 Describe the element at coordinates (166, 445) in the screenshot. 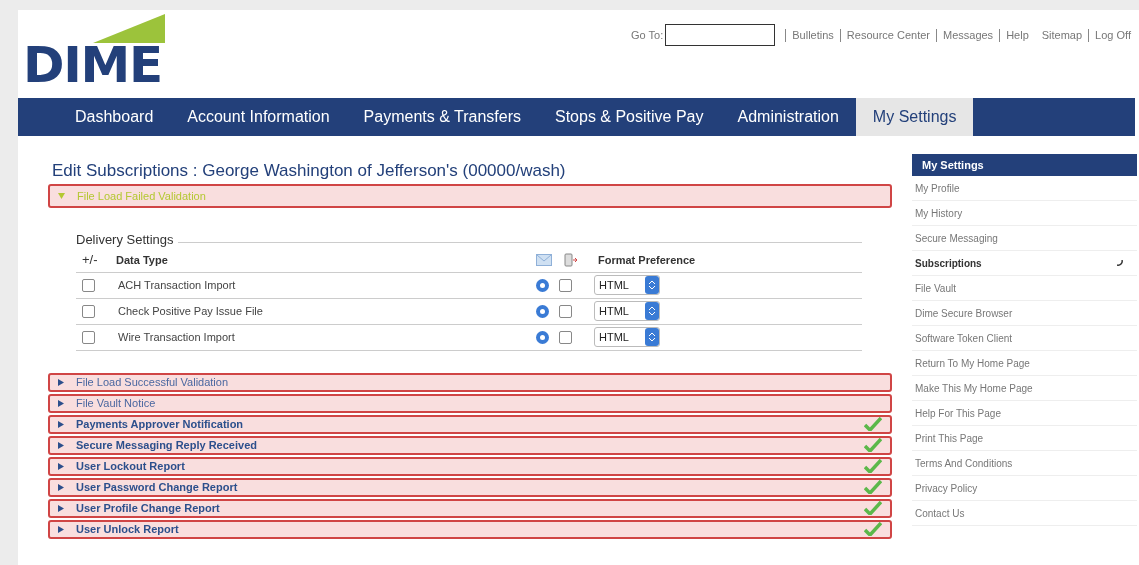

I see `section-title: Secure Messaging Reply Received` at that location.